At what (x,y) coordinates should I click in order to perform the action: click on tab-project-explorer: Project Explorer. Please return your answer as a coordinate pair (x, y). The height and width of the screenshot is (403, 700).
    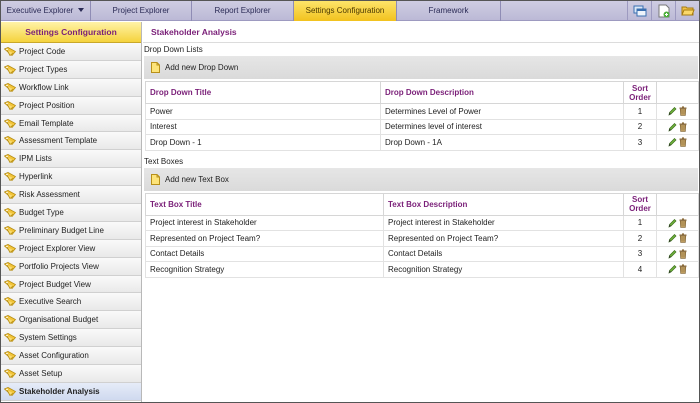
    Looking at the image, I should click on (141, 11).